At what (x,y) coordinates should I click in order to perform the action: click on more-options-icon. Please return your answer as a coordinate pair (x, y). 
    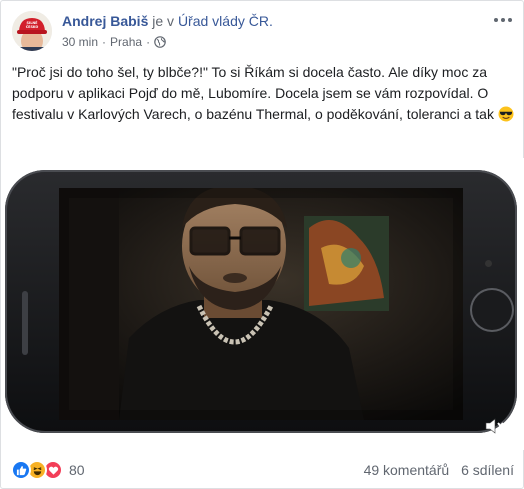
    Looking at the image, I should click on (503, 20).